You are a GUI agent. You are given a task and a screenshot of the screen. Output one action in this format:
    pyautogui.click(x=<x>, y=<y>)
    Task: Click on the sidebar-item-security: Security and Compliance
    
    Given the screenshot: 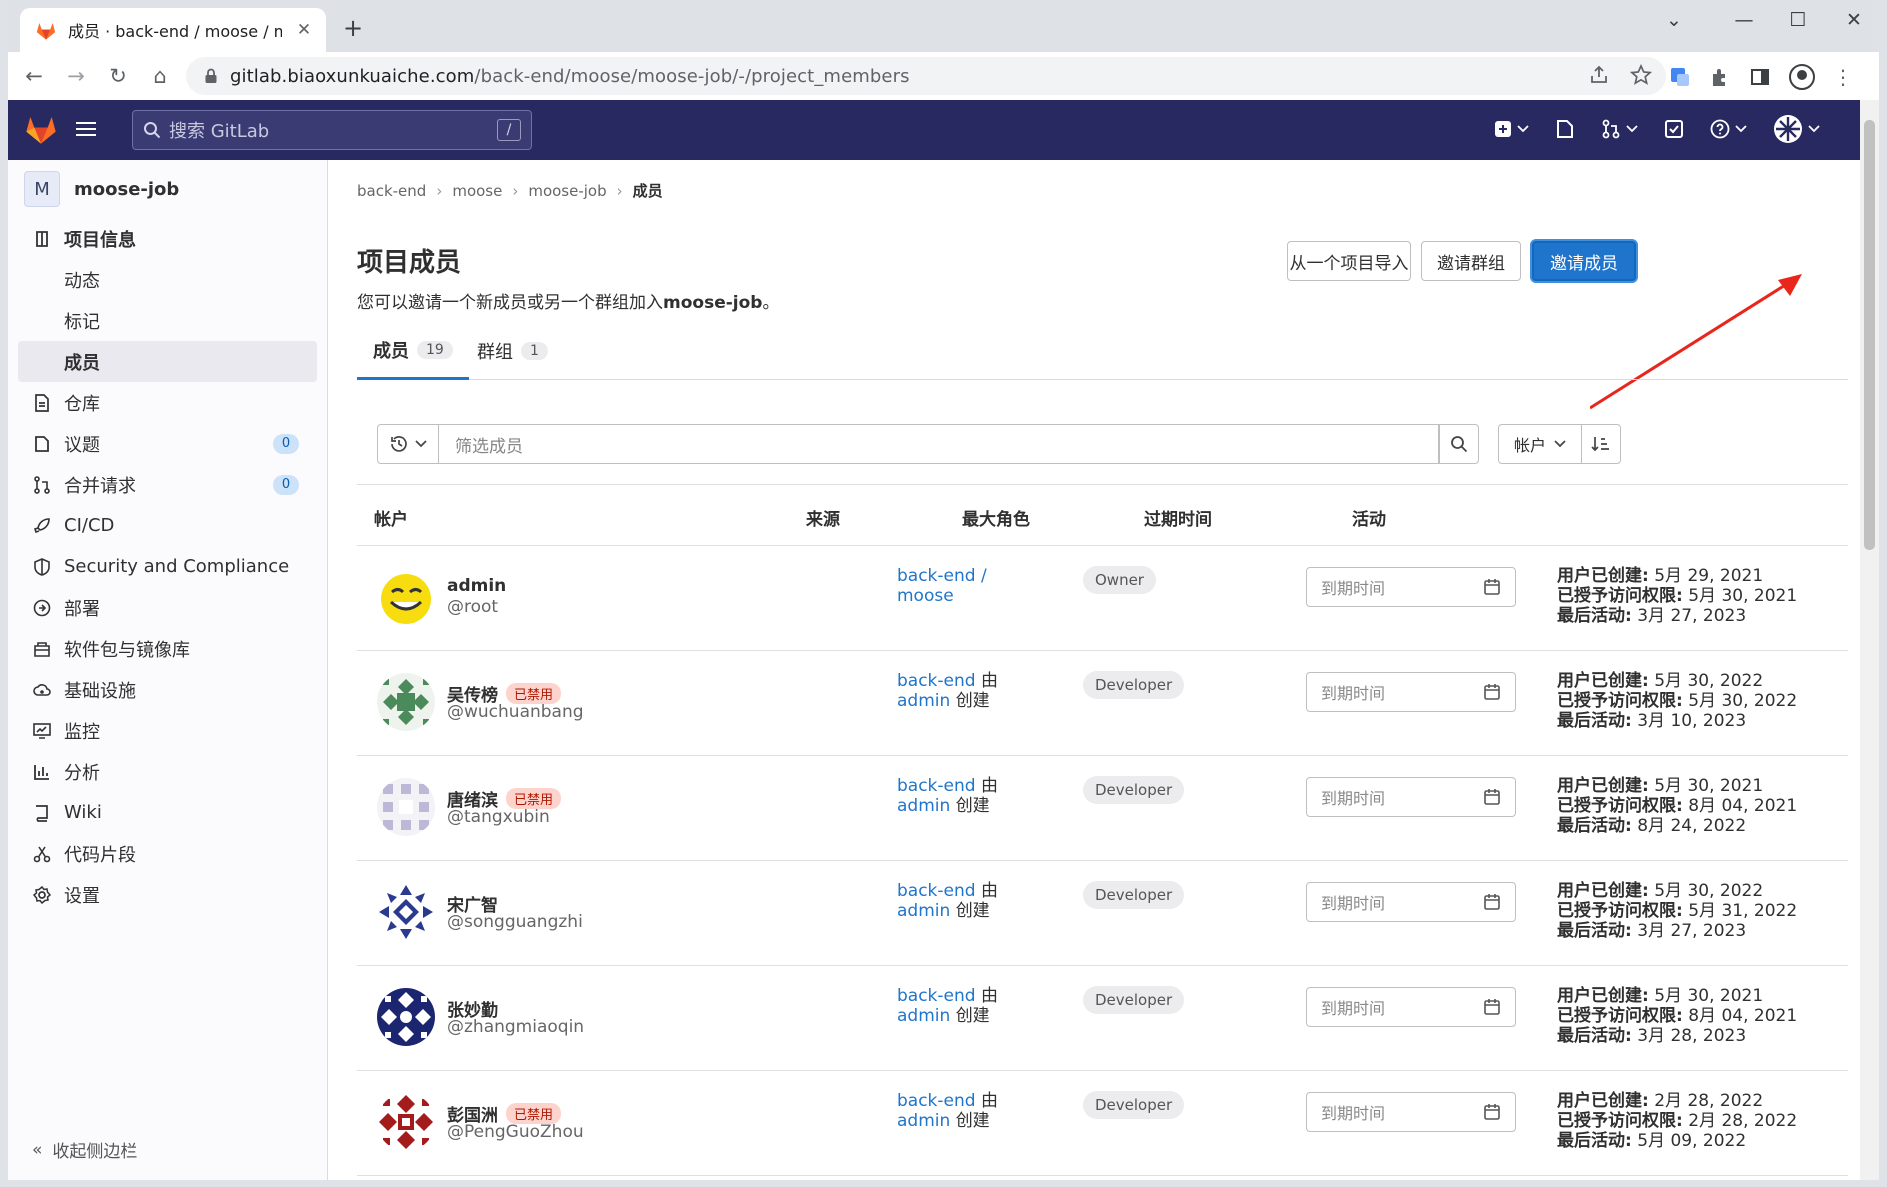 What is the action you would take?
    pyautogui.click(x=167, y=566)
    